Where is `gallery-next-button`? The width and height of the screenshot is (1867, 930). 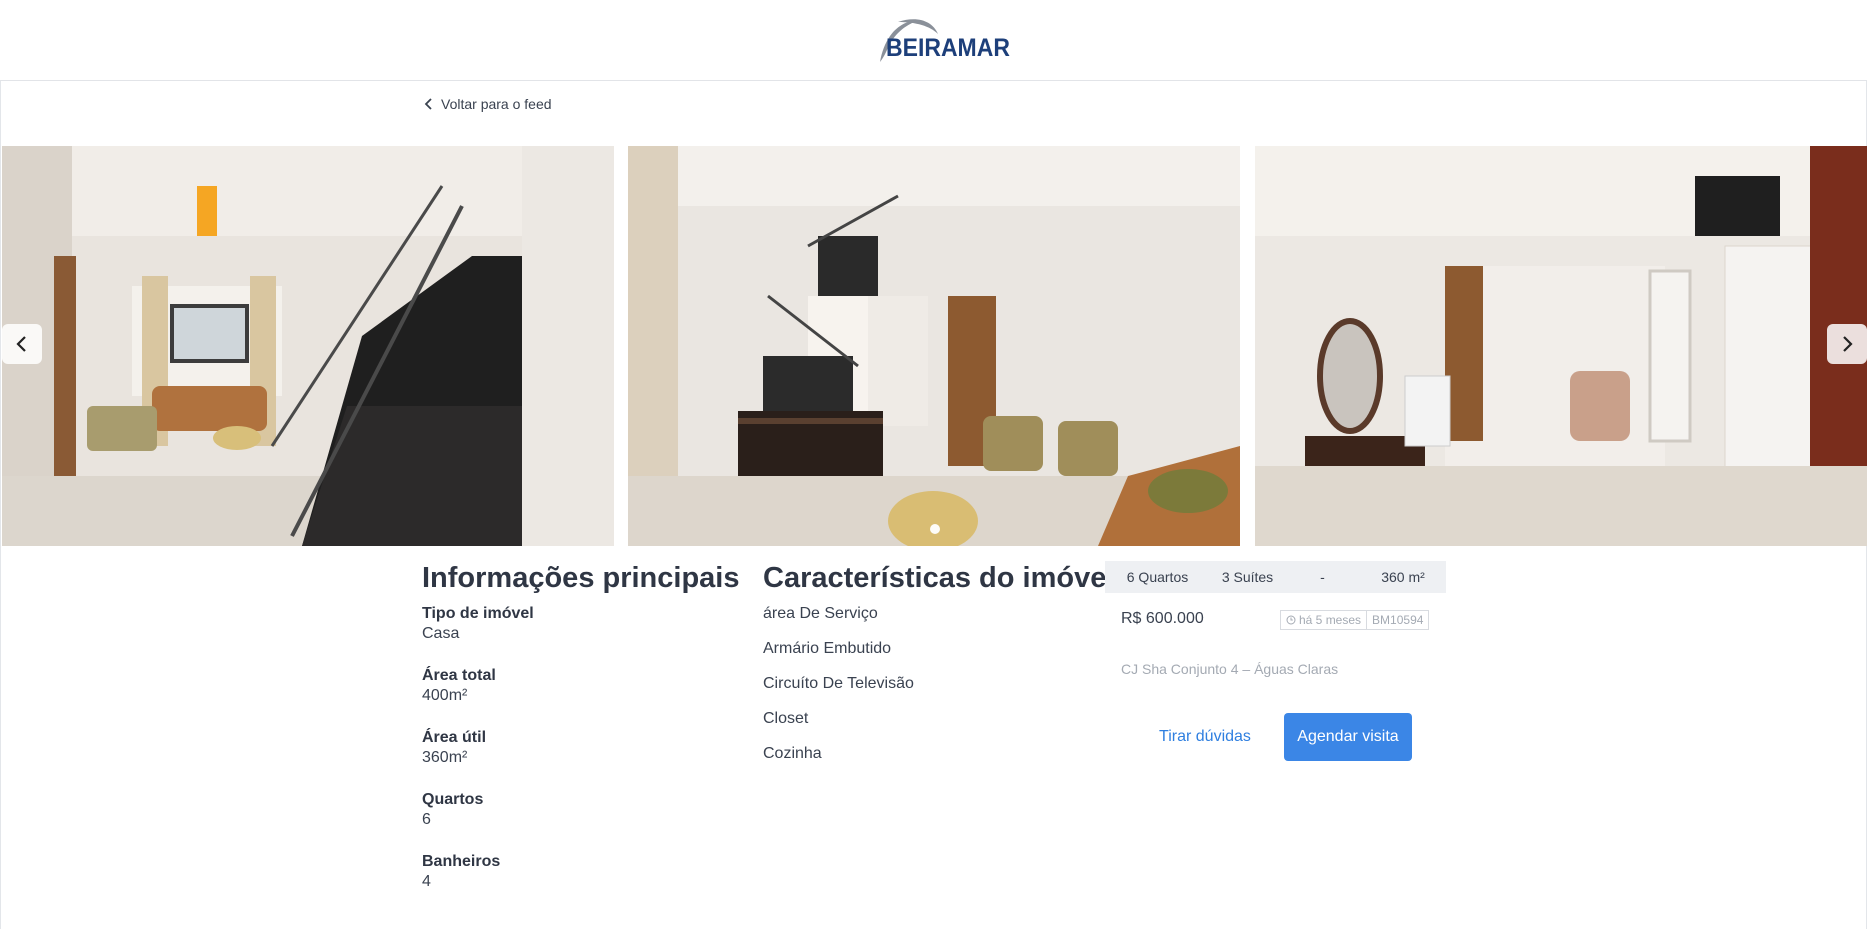 gallery-next-button is located at coordinates (1847, 344).